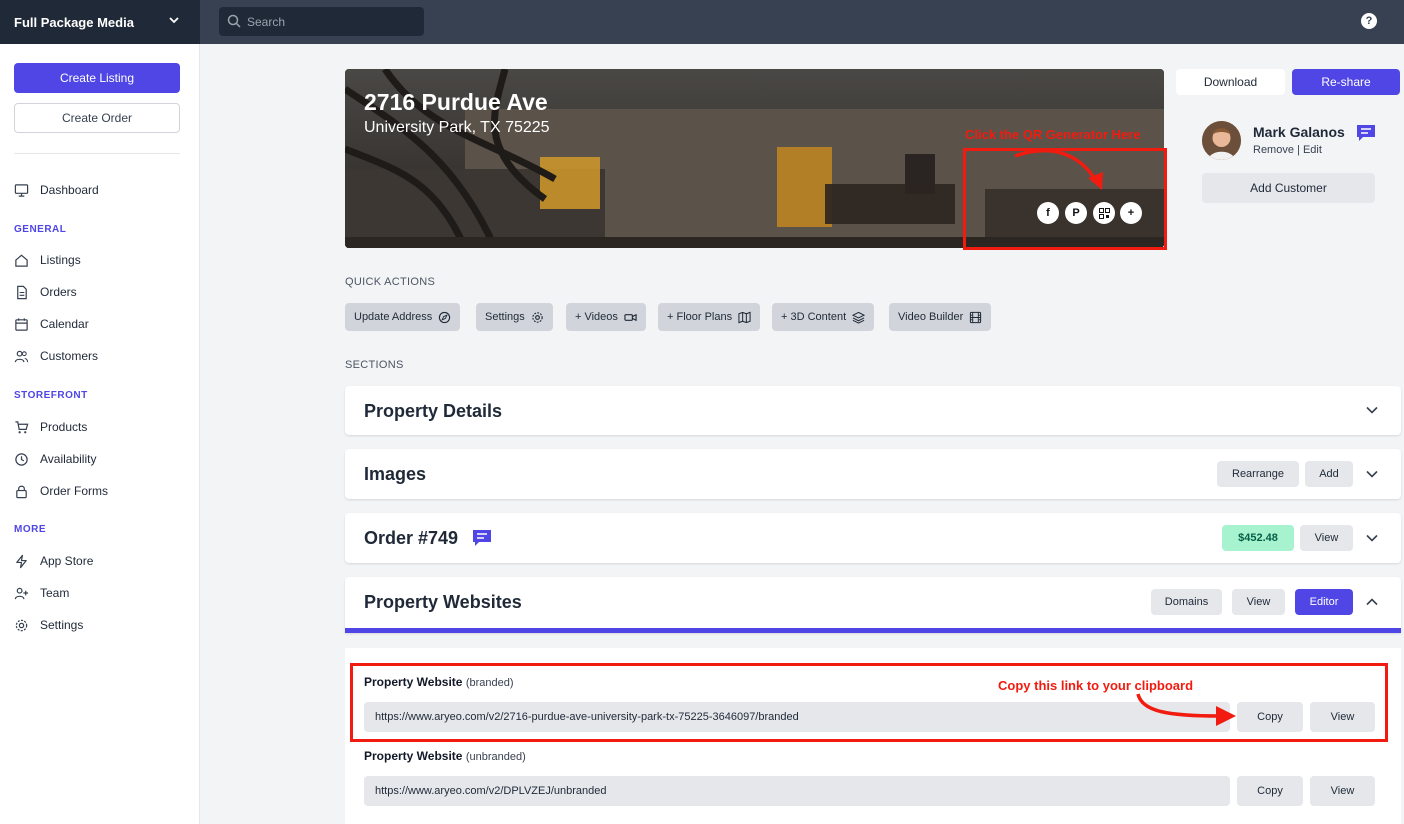 Image resolution: width=1404 pixels, height=824 pixels. I want to click on section-title: Order #749, so click(411, 538).